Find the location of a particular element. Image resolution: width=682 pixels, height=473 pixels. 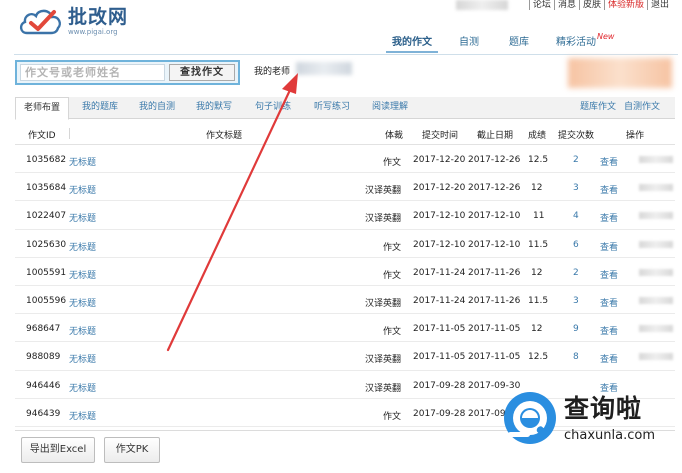

nav-question-bank: 题库 is located at coordinates (519, 43).